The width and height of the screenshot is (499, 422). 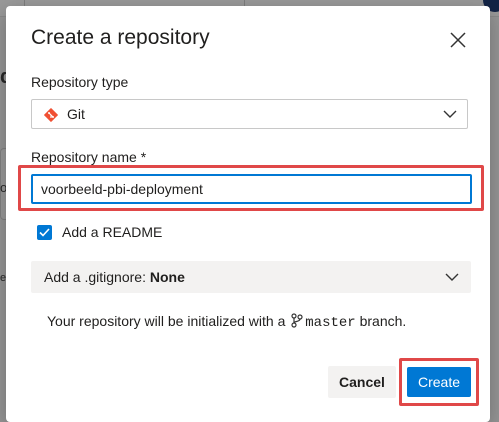 What do you see at coordinates (251, 189) in the screenshot?
I see `repository-name-input` at bounding box center [251, 189].